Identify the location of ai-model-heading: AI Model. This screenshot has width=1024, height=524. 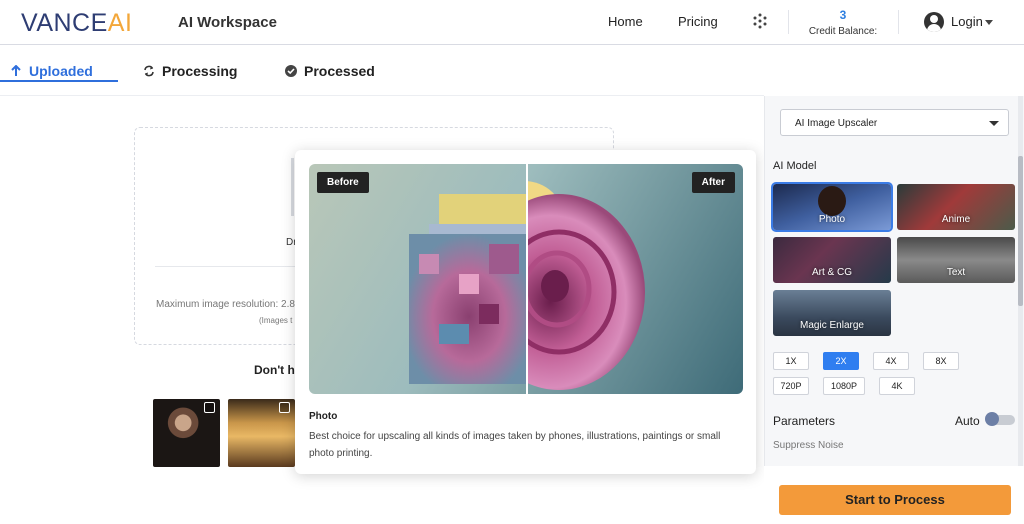
(795, 166).